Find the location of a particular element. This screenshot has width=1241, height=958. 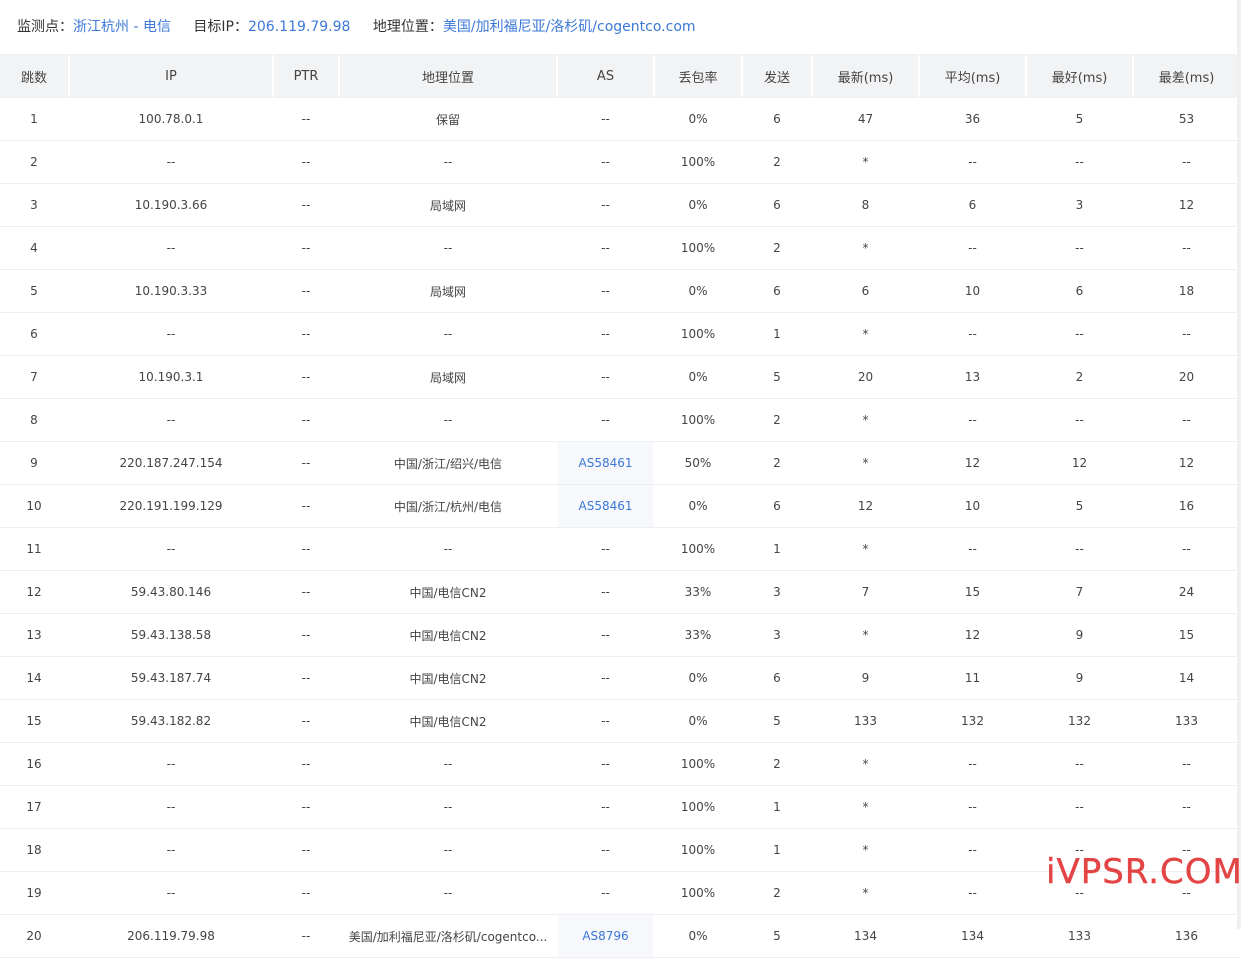

cell-hop: 4 is located at coordinates (35, 248).